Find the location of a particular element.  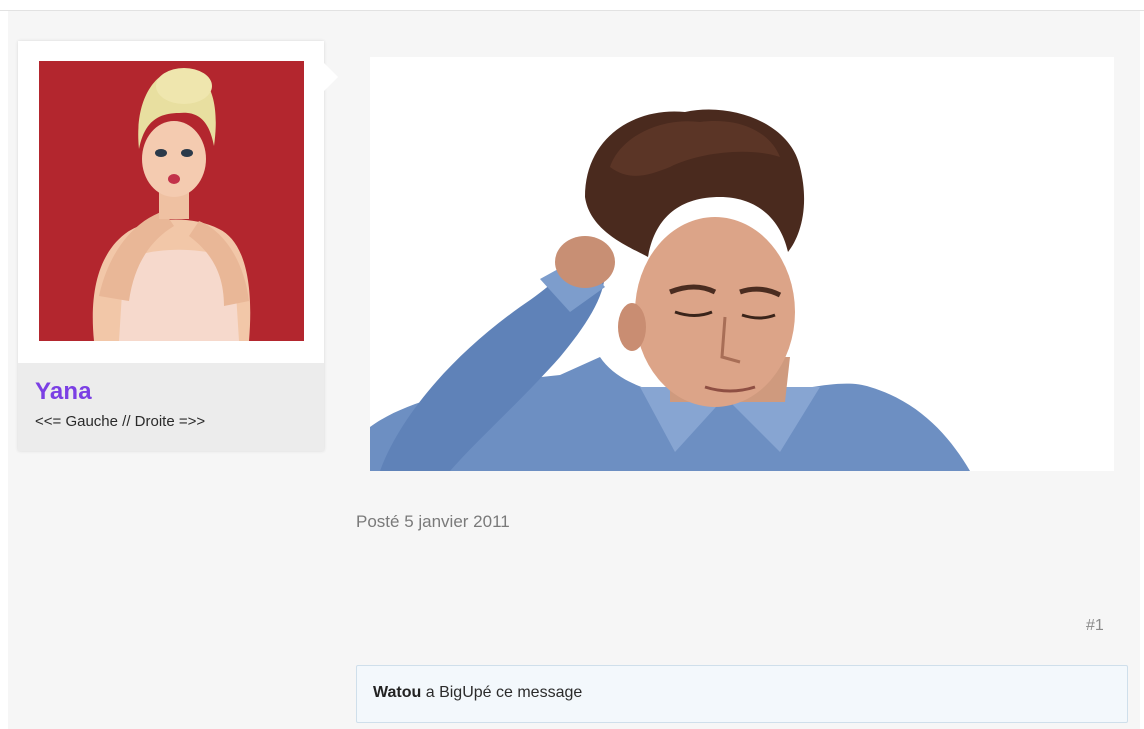

avatar-frame is located at coordinates (171, 202).